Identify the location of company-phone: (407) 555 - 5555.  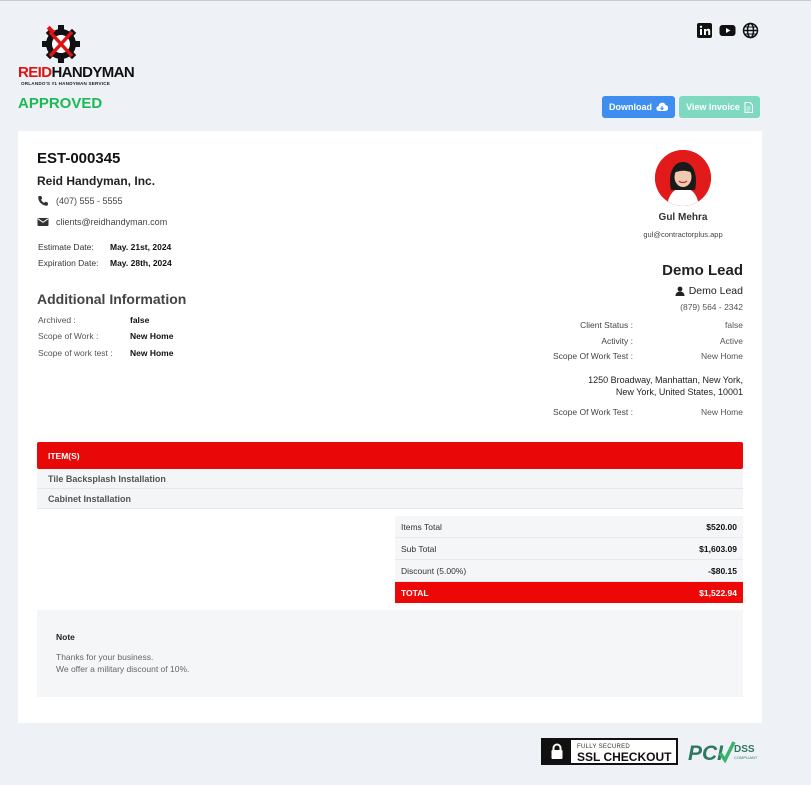
(80, 201).